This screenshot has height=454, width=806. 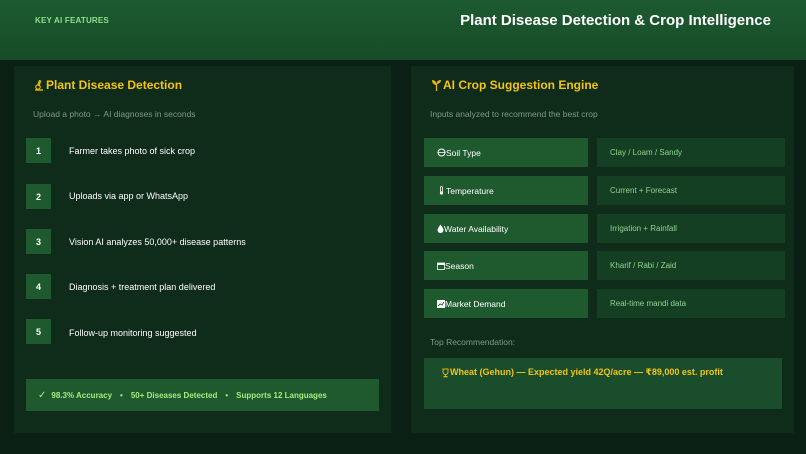 I want to click on input-value-season: Kharif / Rabi / Zaid, so click(x=691, y=265).